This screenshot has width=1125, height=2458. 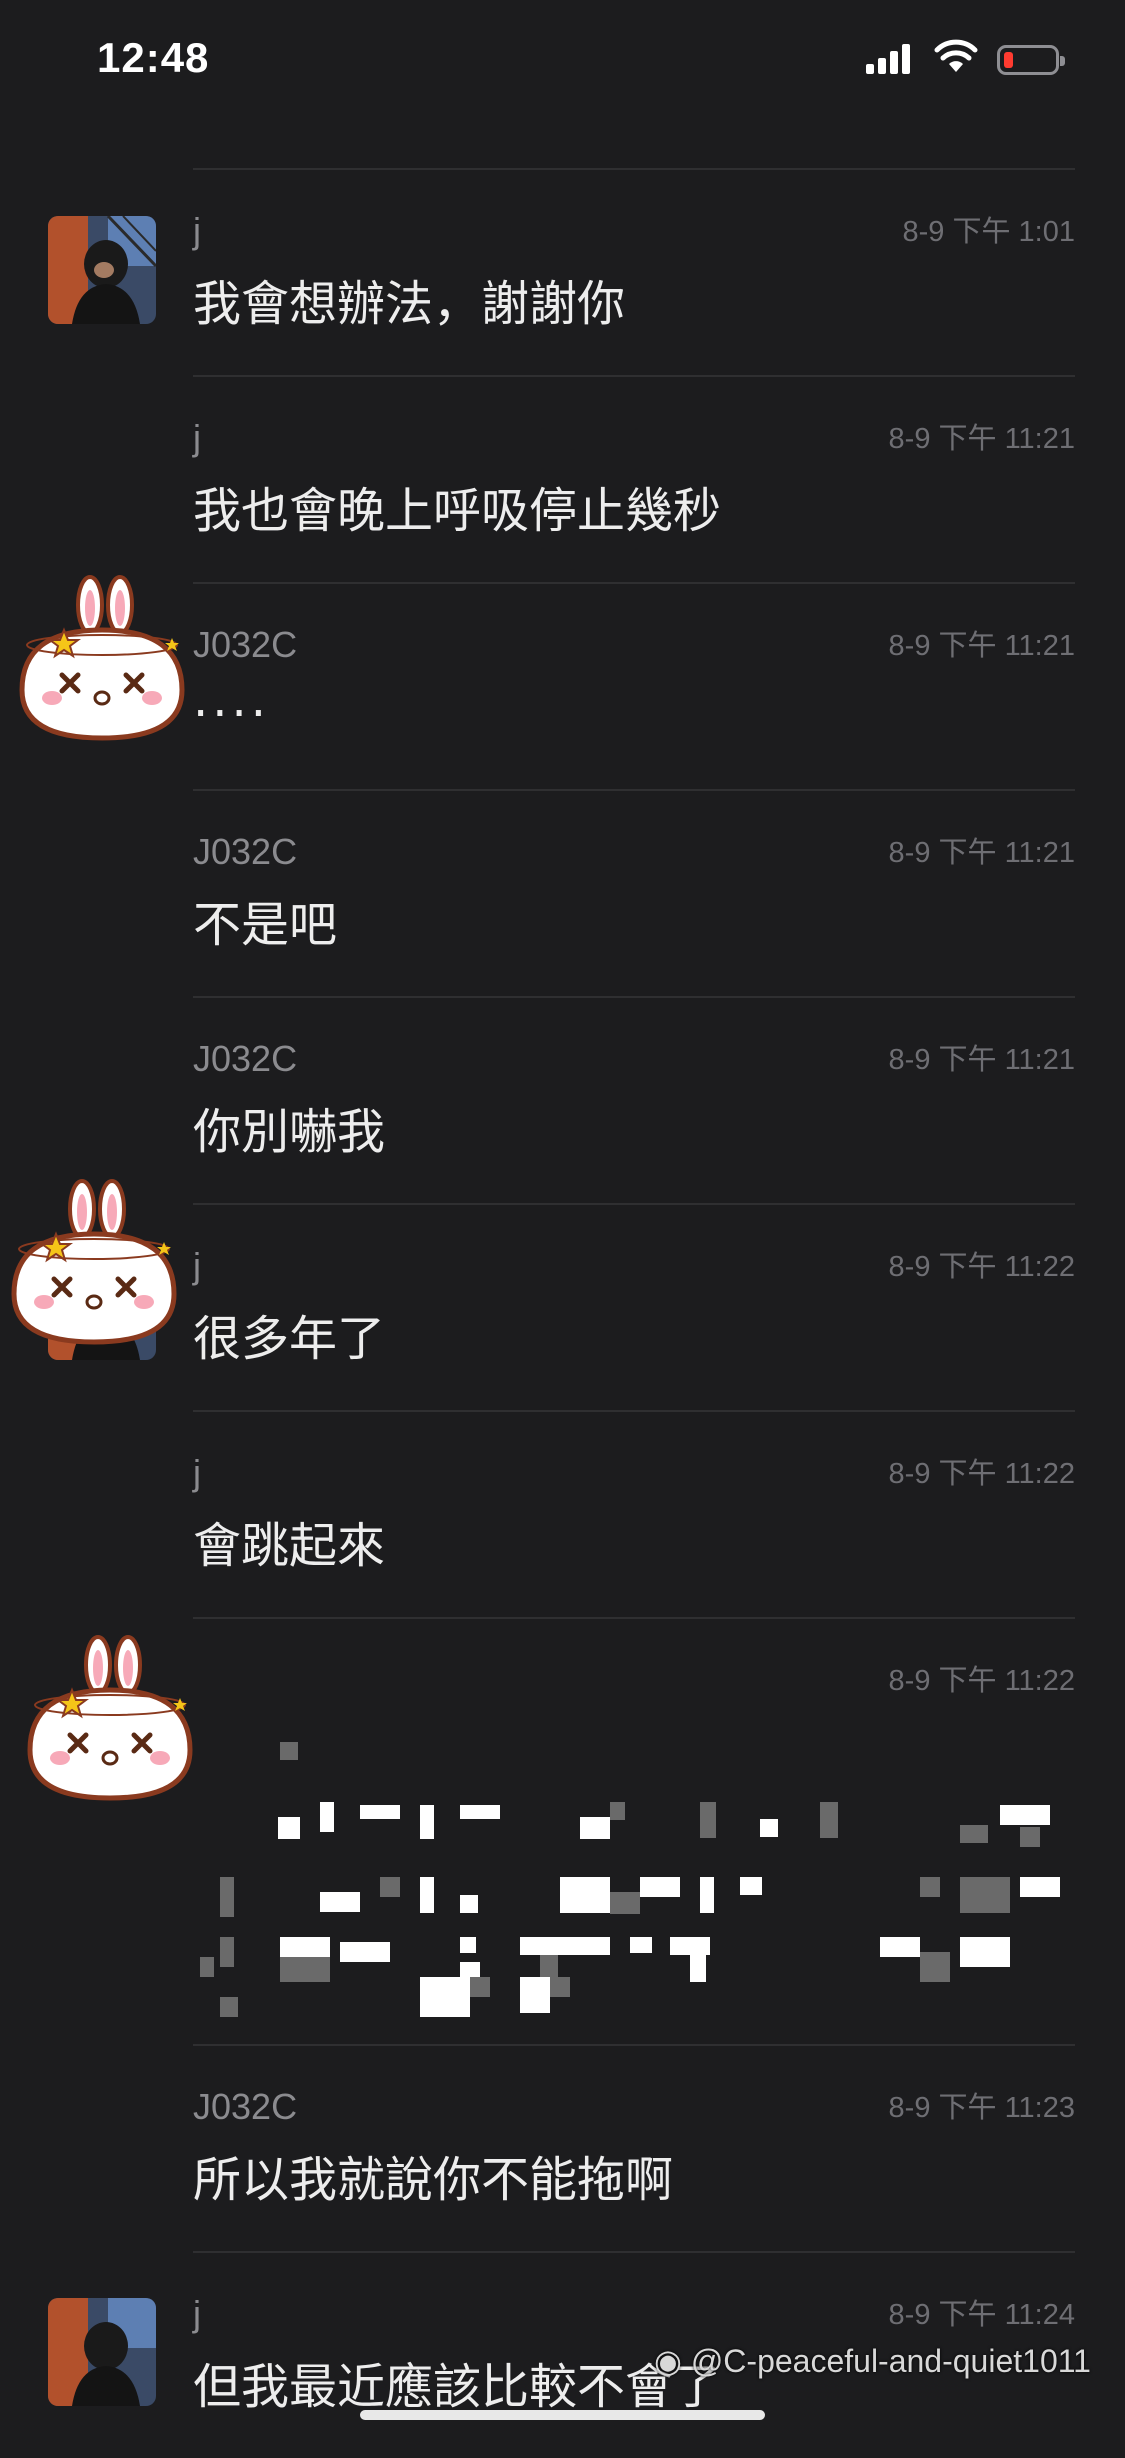 I want to click on wifi-icon, so click(x=956, y=55).